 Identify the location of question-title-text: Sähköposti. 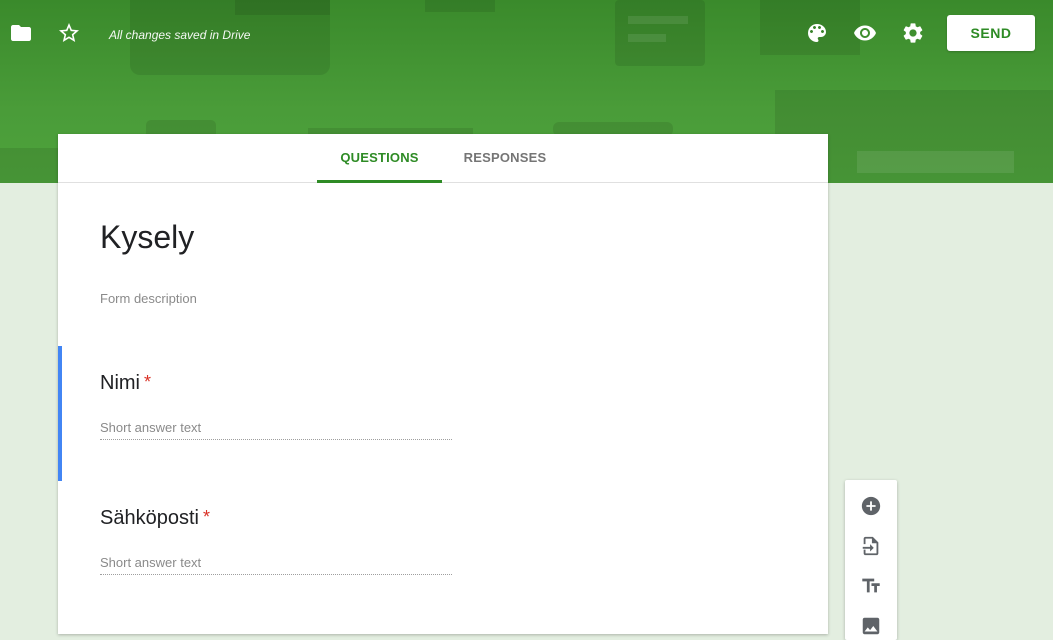
(149, 518).